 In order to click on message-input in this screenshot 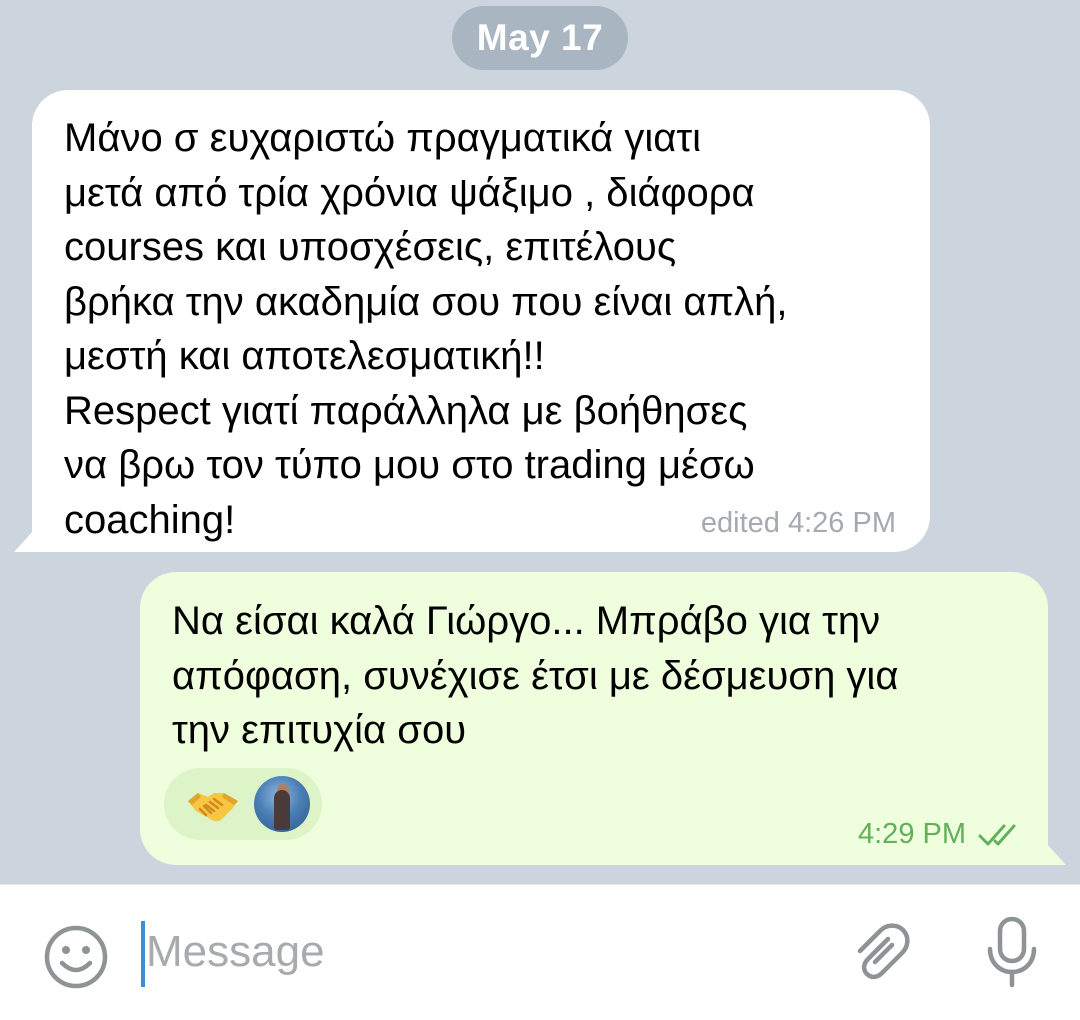, I will do `click(476, 952)`.